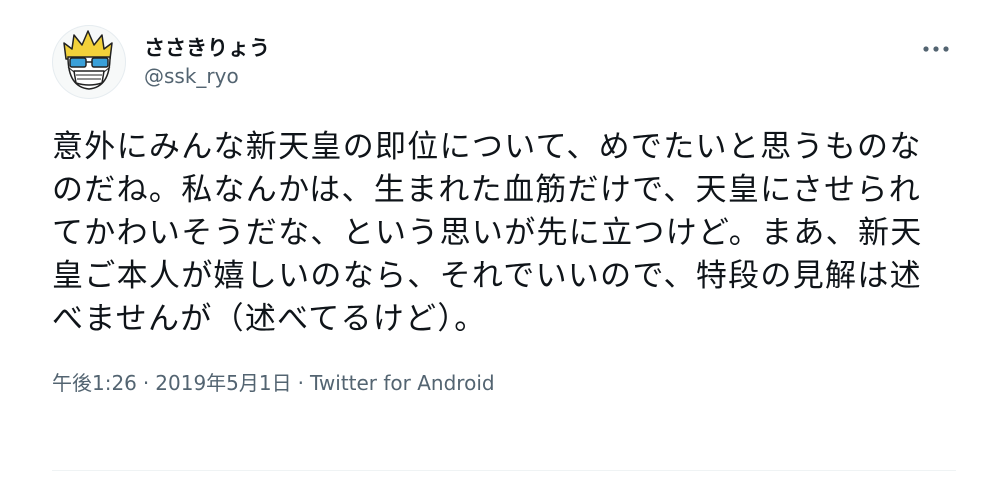 The width and height of the screenshot is (1000, 480). I want to click on user-info: ささきりょう @ssk_ryo, so click(207, 62).